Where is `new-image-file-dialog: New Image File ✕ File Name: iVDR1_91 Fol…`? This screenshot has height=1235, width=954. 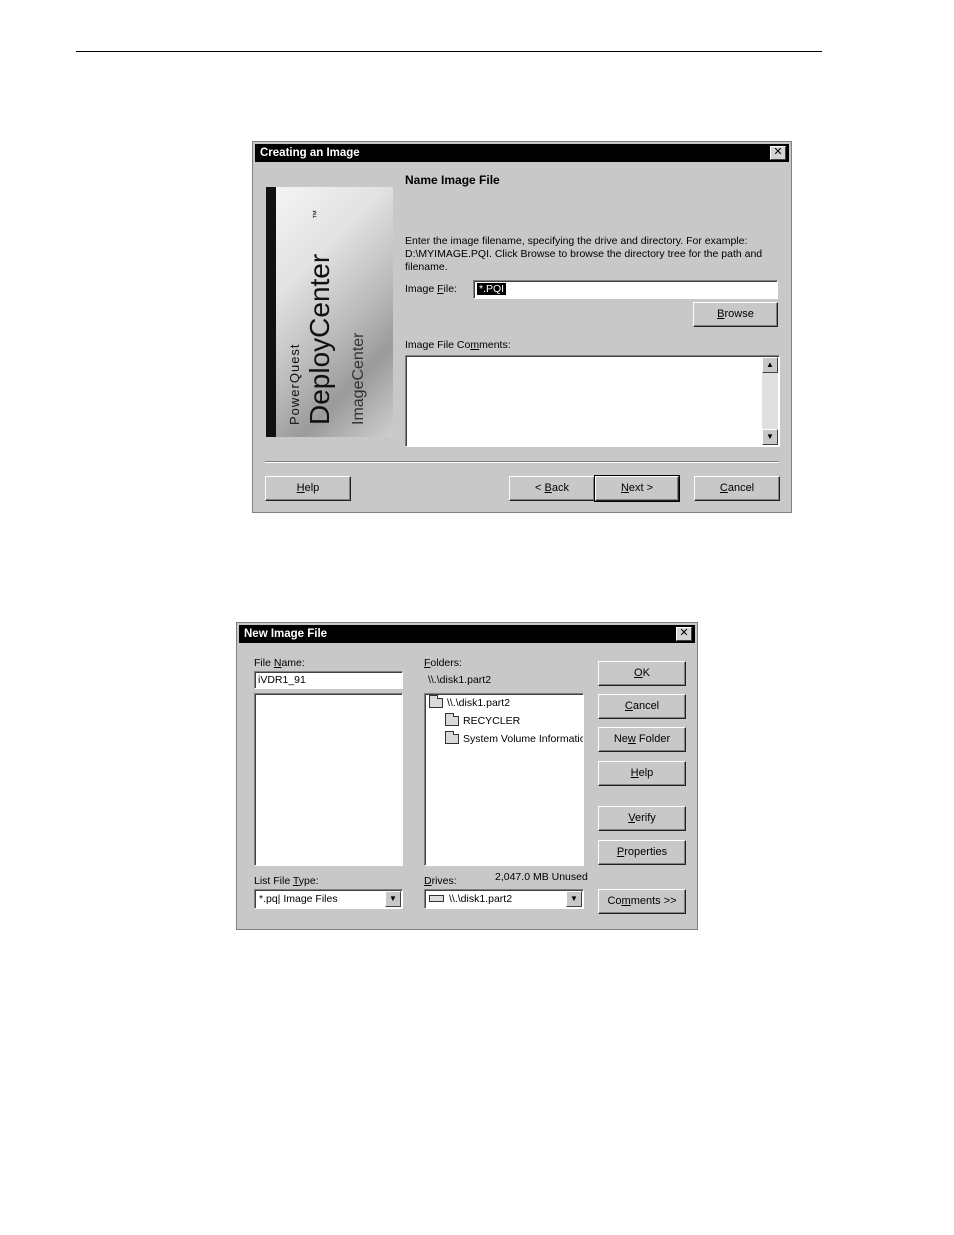 new-image-file-dialog: New Image File ✕ File Name: iVDR1_91 Fol… is located at coordinates (467, 776).